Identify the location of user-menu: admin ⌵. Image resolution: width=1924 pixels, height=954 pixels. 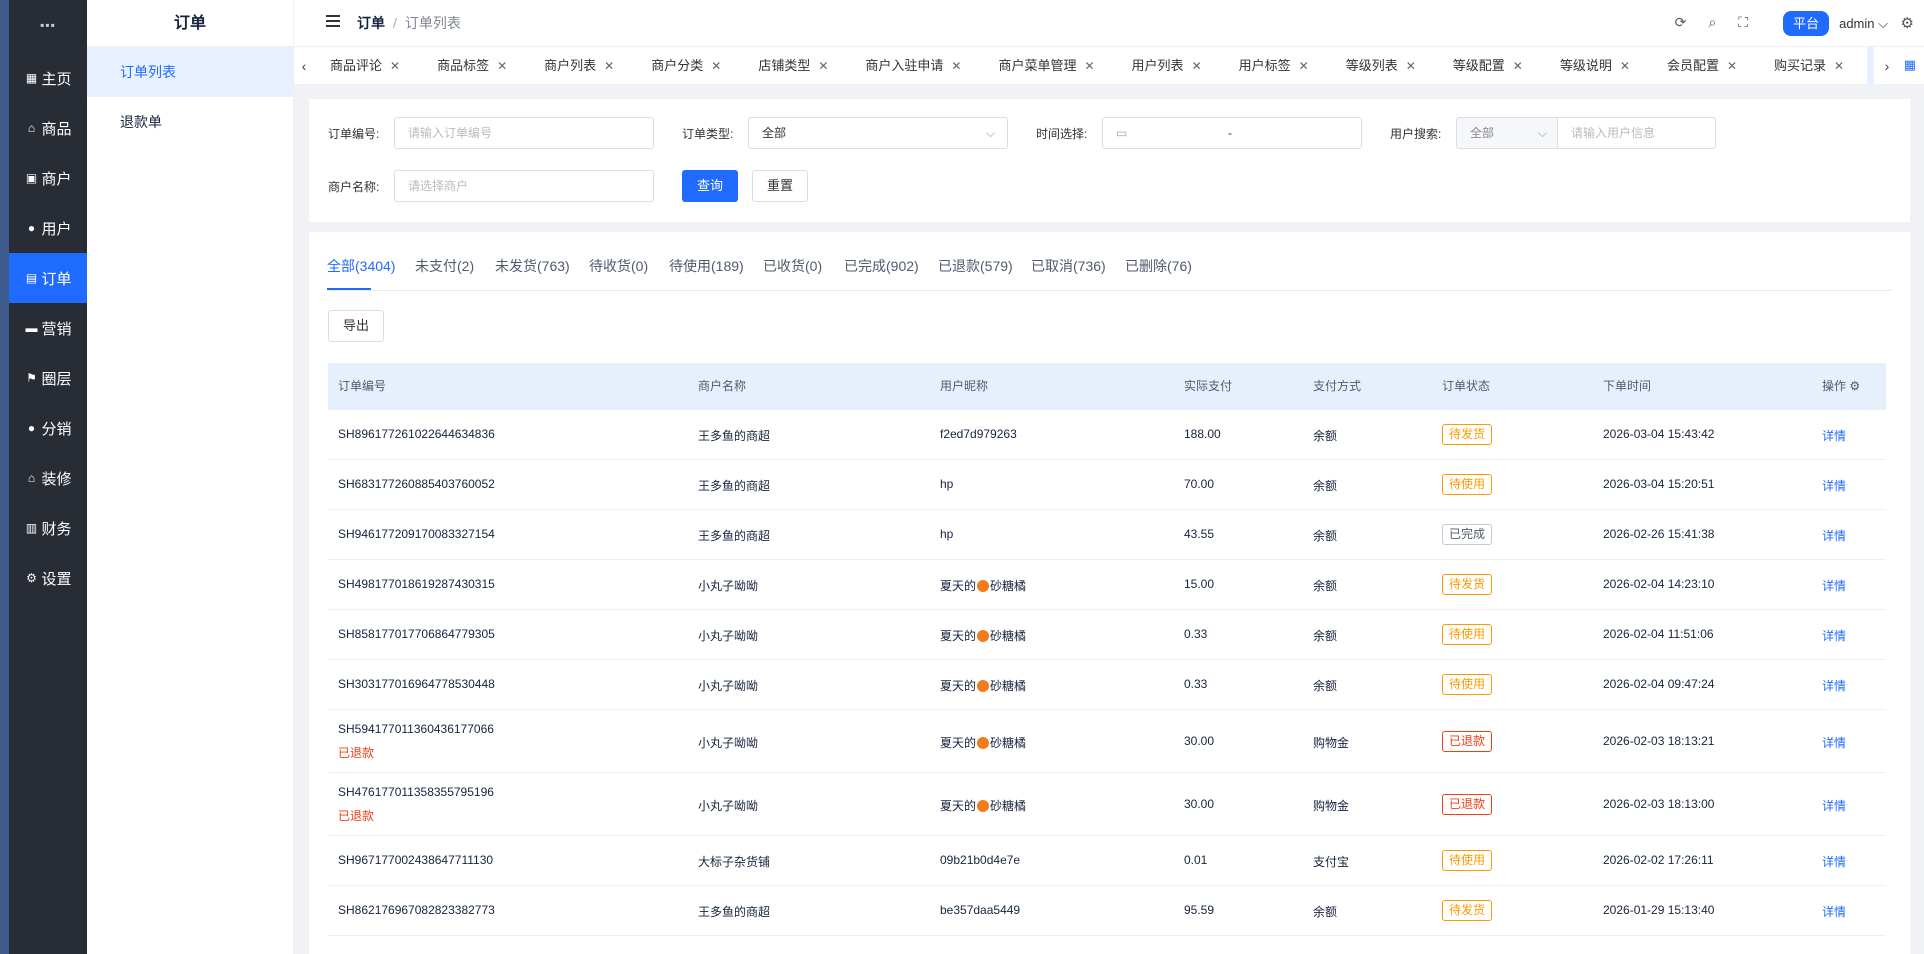
(1863, 23).